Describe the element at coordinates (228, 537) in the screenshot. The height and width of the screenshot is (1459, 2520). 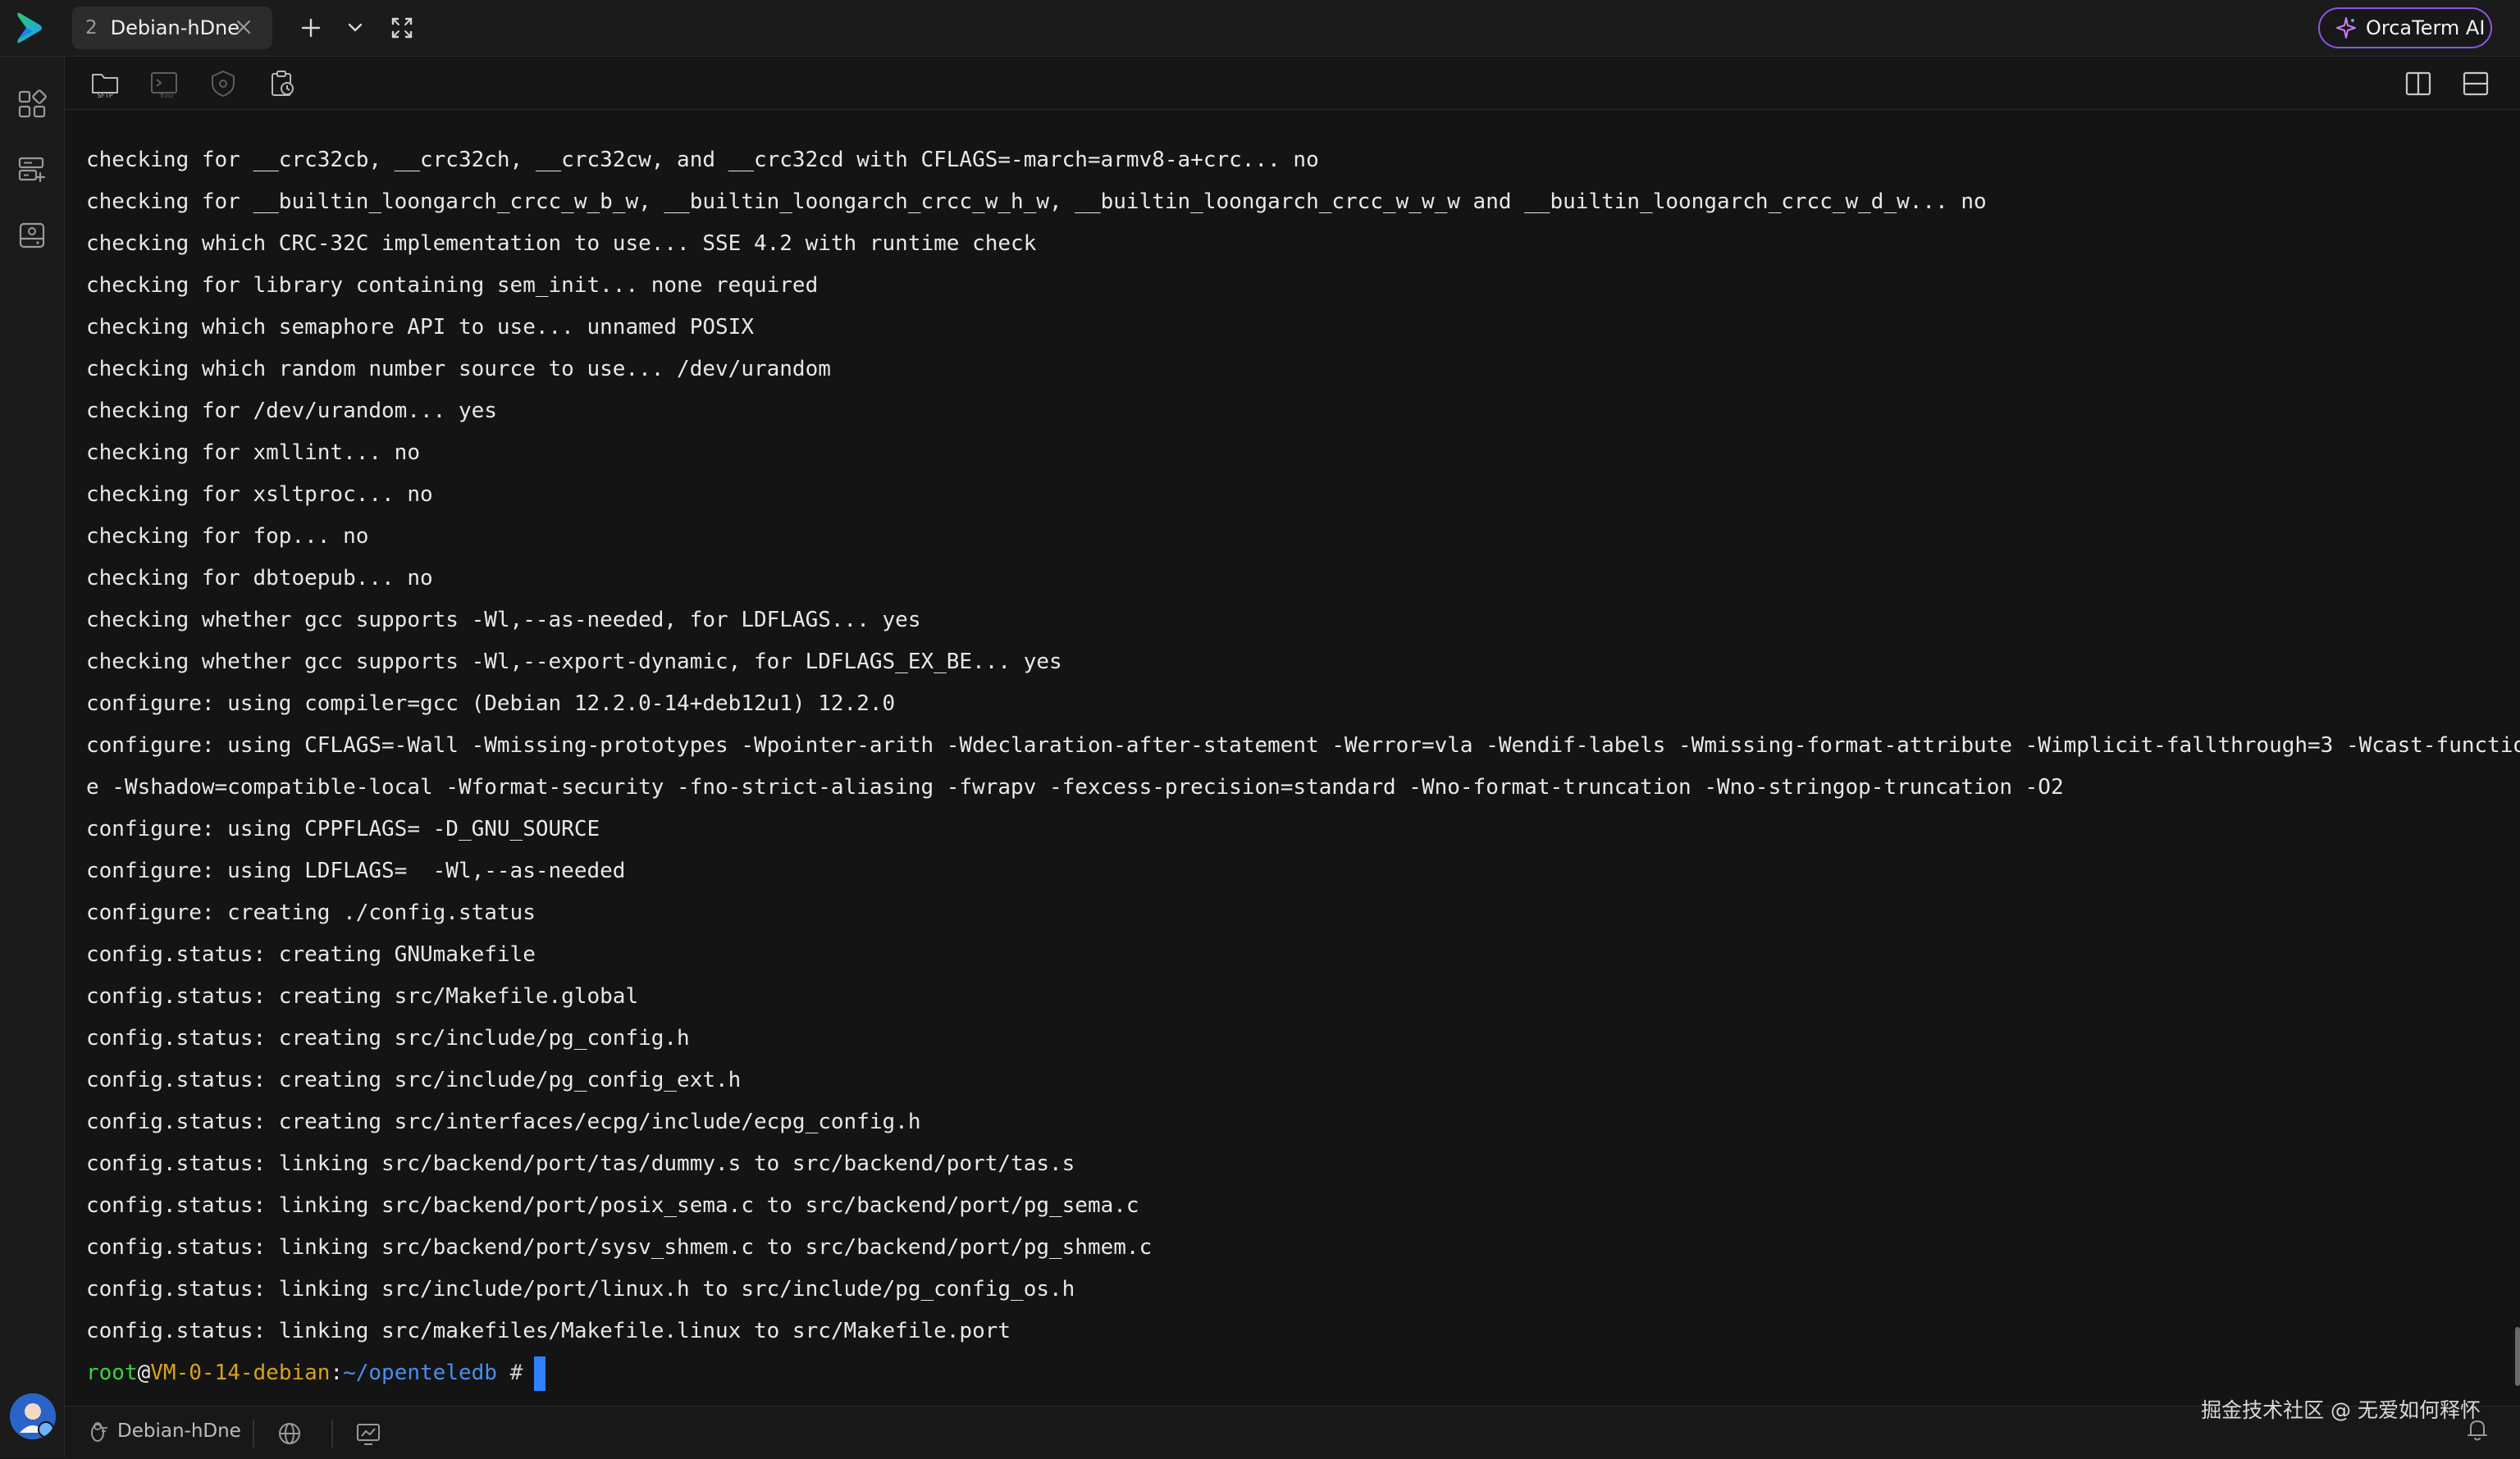
I see `terminal-line: checking for fop... no` at that location.